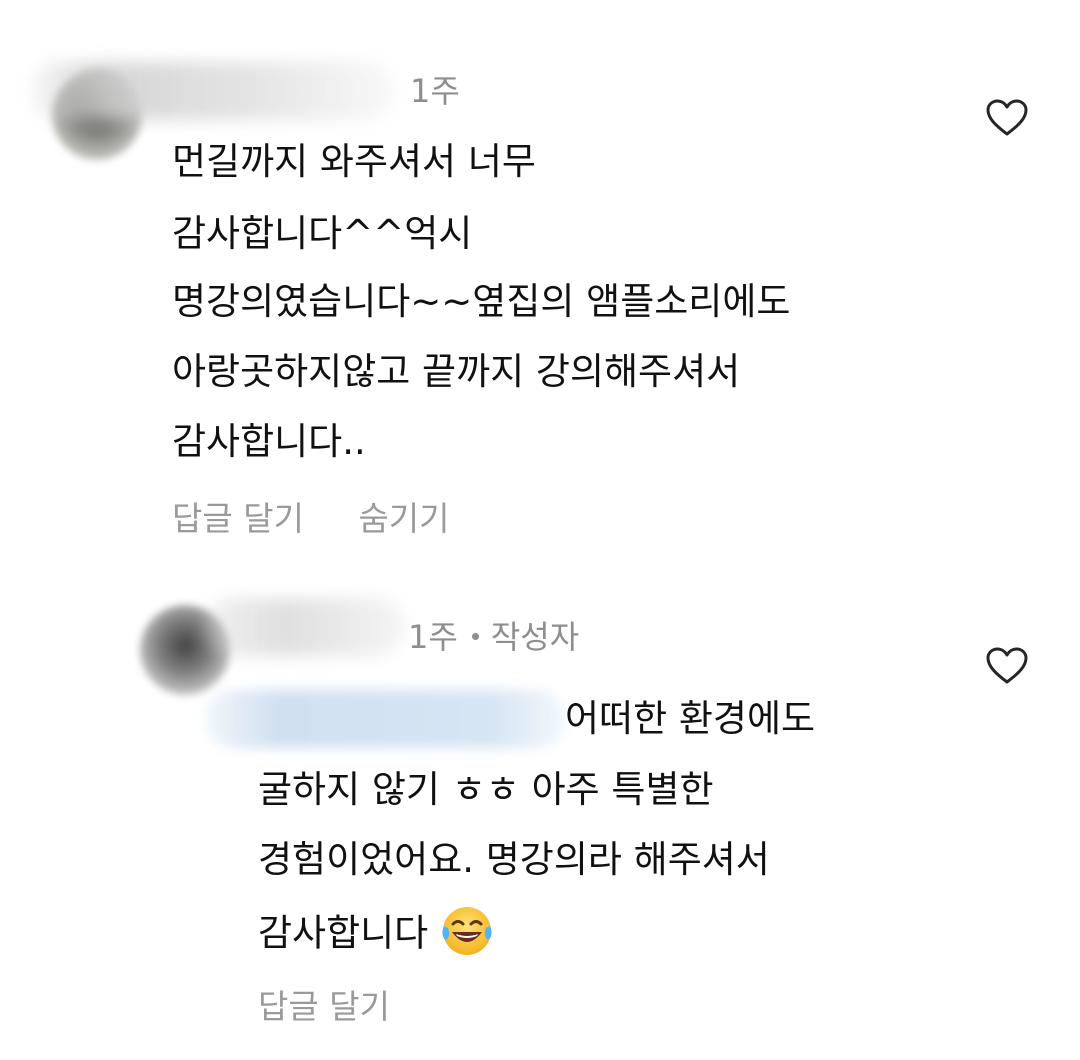 The height and width of the screenshot is (1060, 1080). What do you see at coordinates (343, 933) in the screenshot?
I see `comment-text: 감사합니다` at bounding box center [343, 933].